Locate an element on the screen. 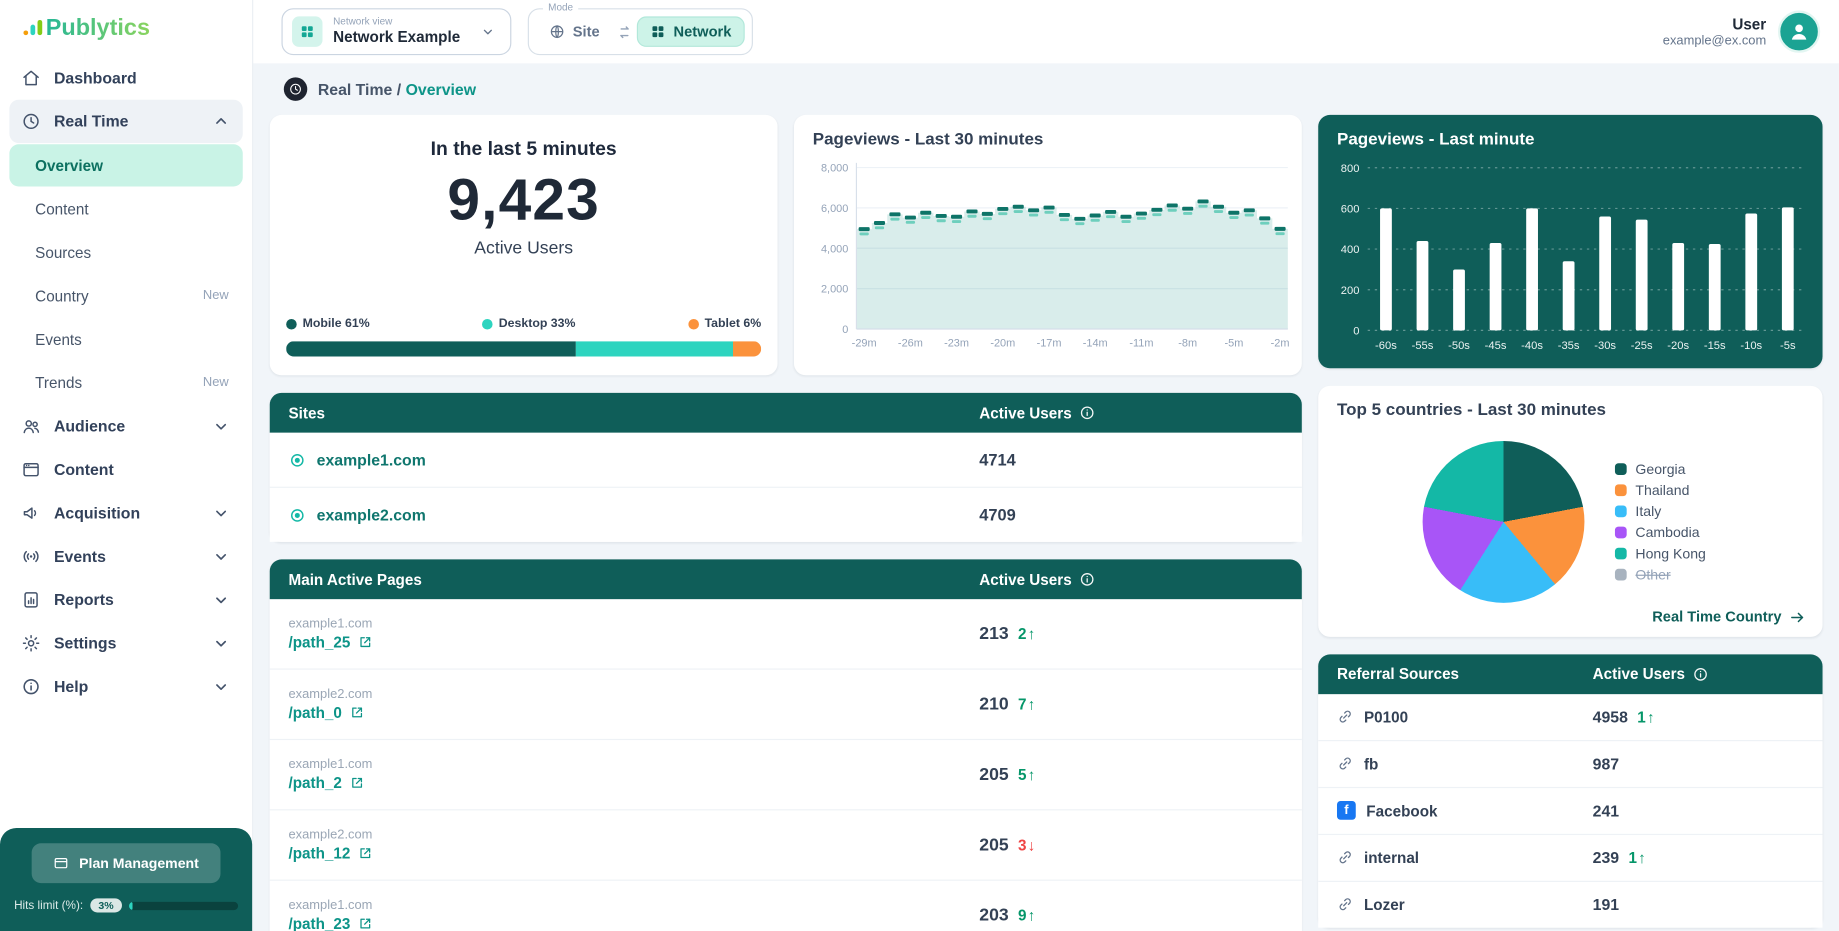 This screenshot has width=1839, height=931. legend-item-hong-kong: Hong Kong is located at coordinates (1660, 554).